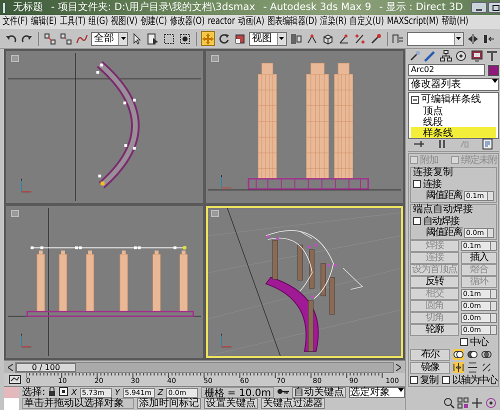 The height and width of the screenshot is (410, 500). I want to click on modifier-stack-list: 可编辑样条线 顶点 线段 样条线, so click(453, 115).